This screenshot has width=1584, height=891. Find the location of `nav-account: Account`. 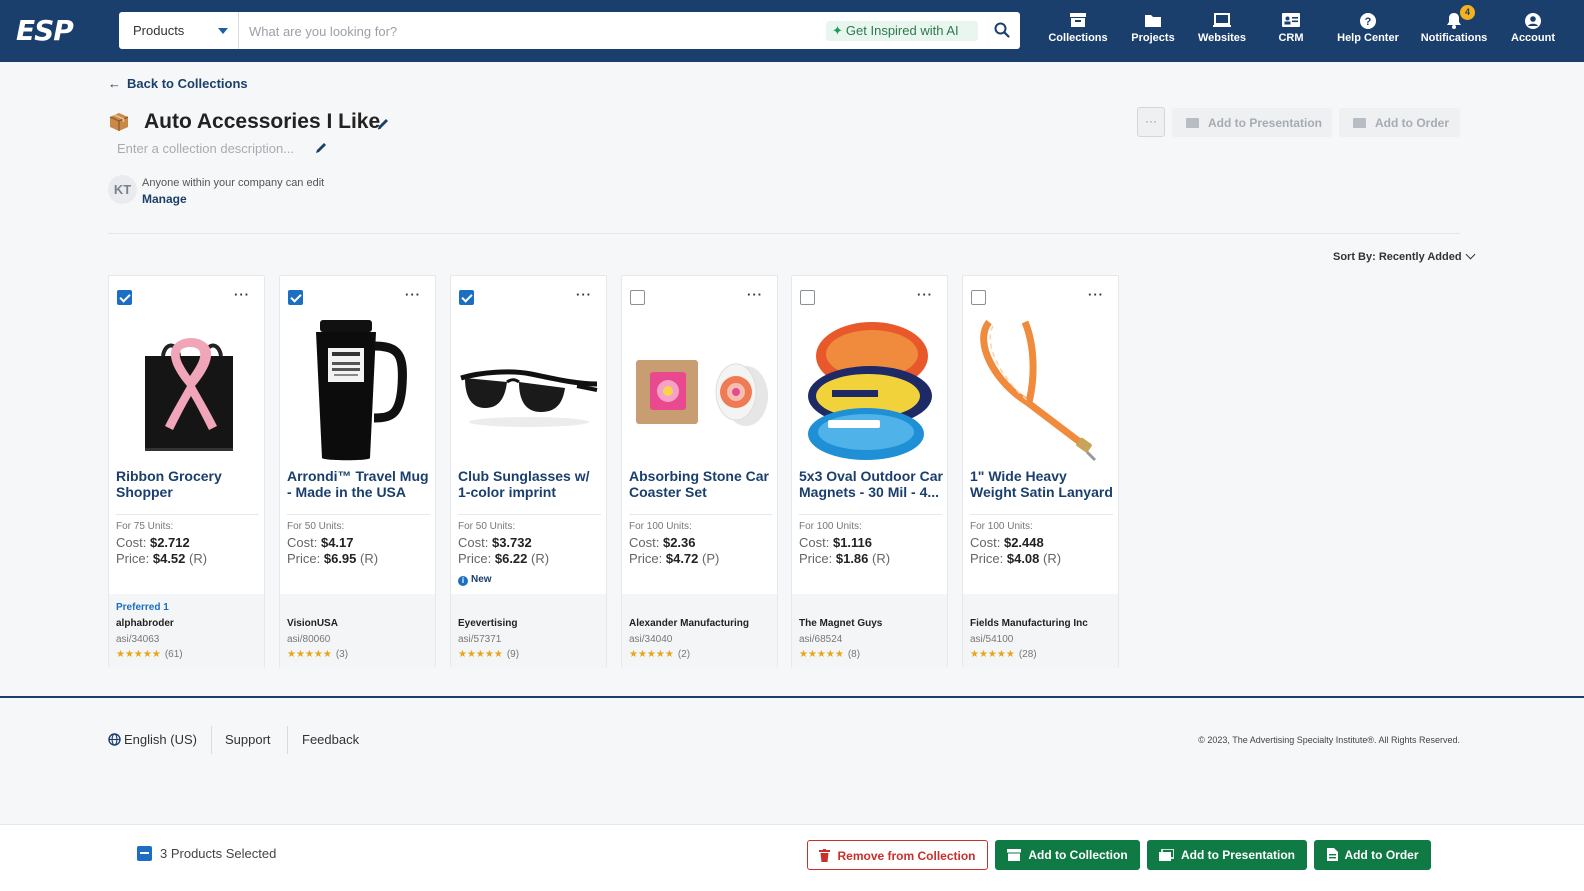

nav-account: Account is located at coordinates (1533, 33).